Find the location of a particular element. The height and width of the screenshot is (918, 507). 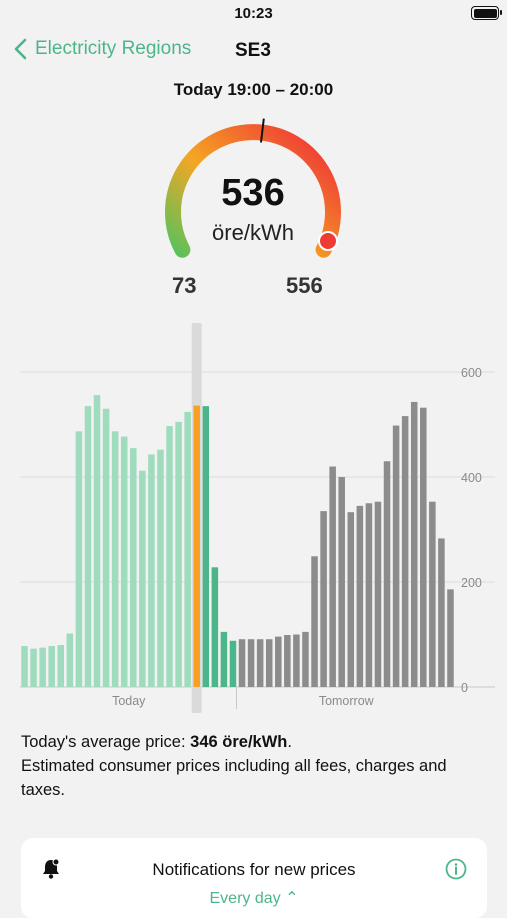

page-title: SE3 is located at coordinates (253, 50).